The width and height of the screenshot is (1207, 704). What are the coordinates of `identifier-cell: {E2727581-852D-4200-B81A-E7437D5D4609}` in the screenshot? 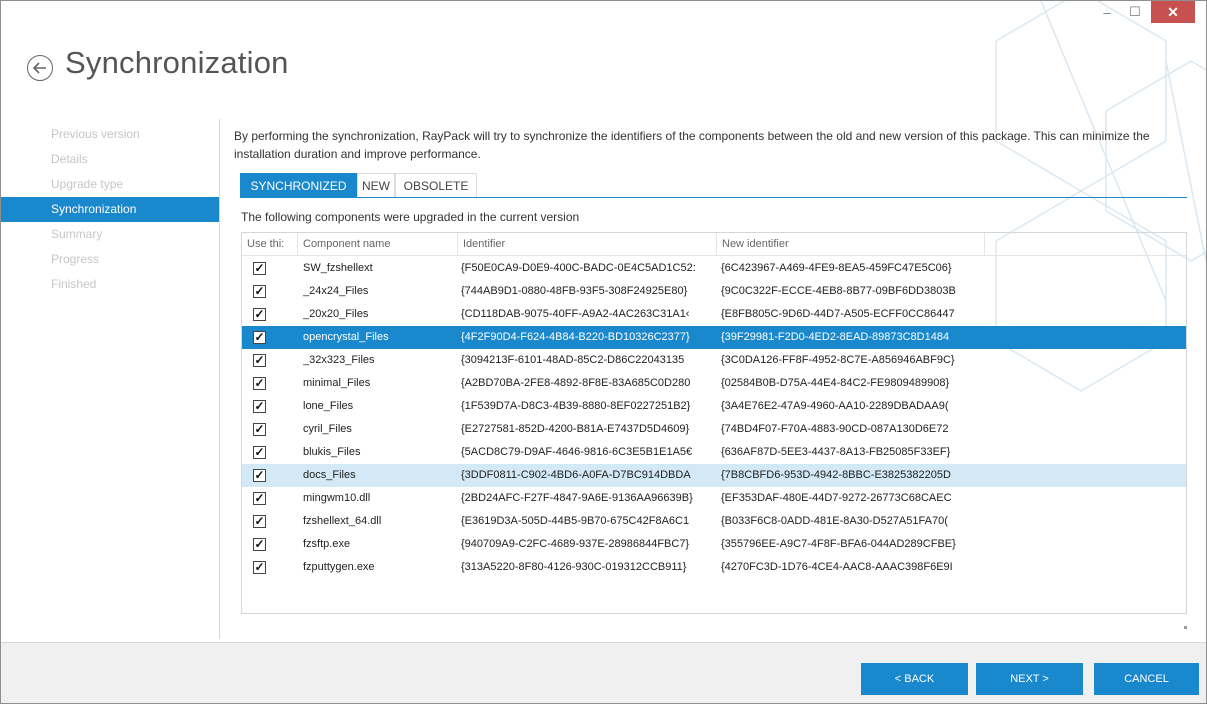 It's located at (575, 429).